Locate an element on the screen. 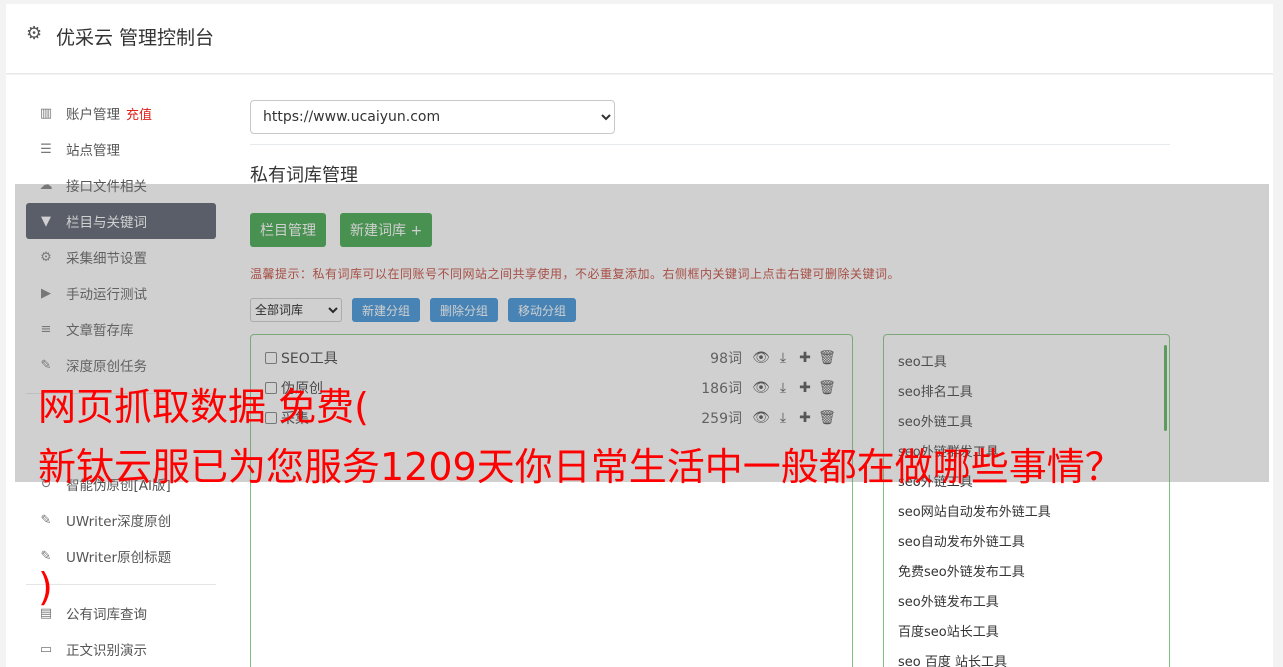 This screenshot has width=1283, height=667. sidebar-item-label: 站点管理 is located at coordinates (93, 151).